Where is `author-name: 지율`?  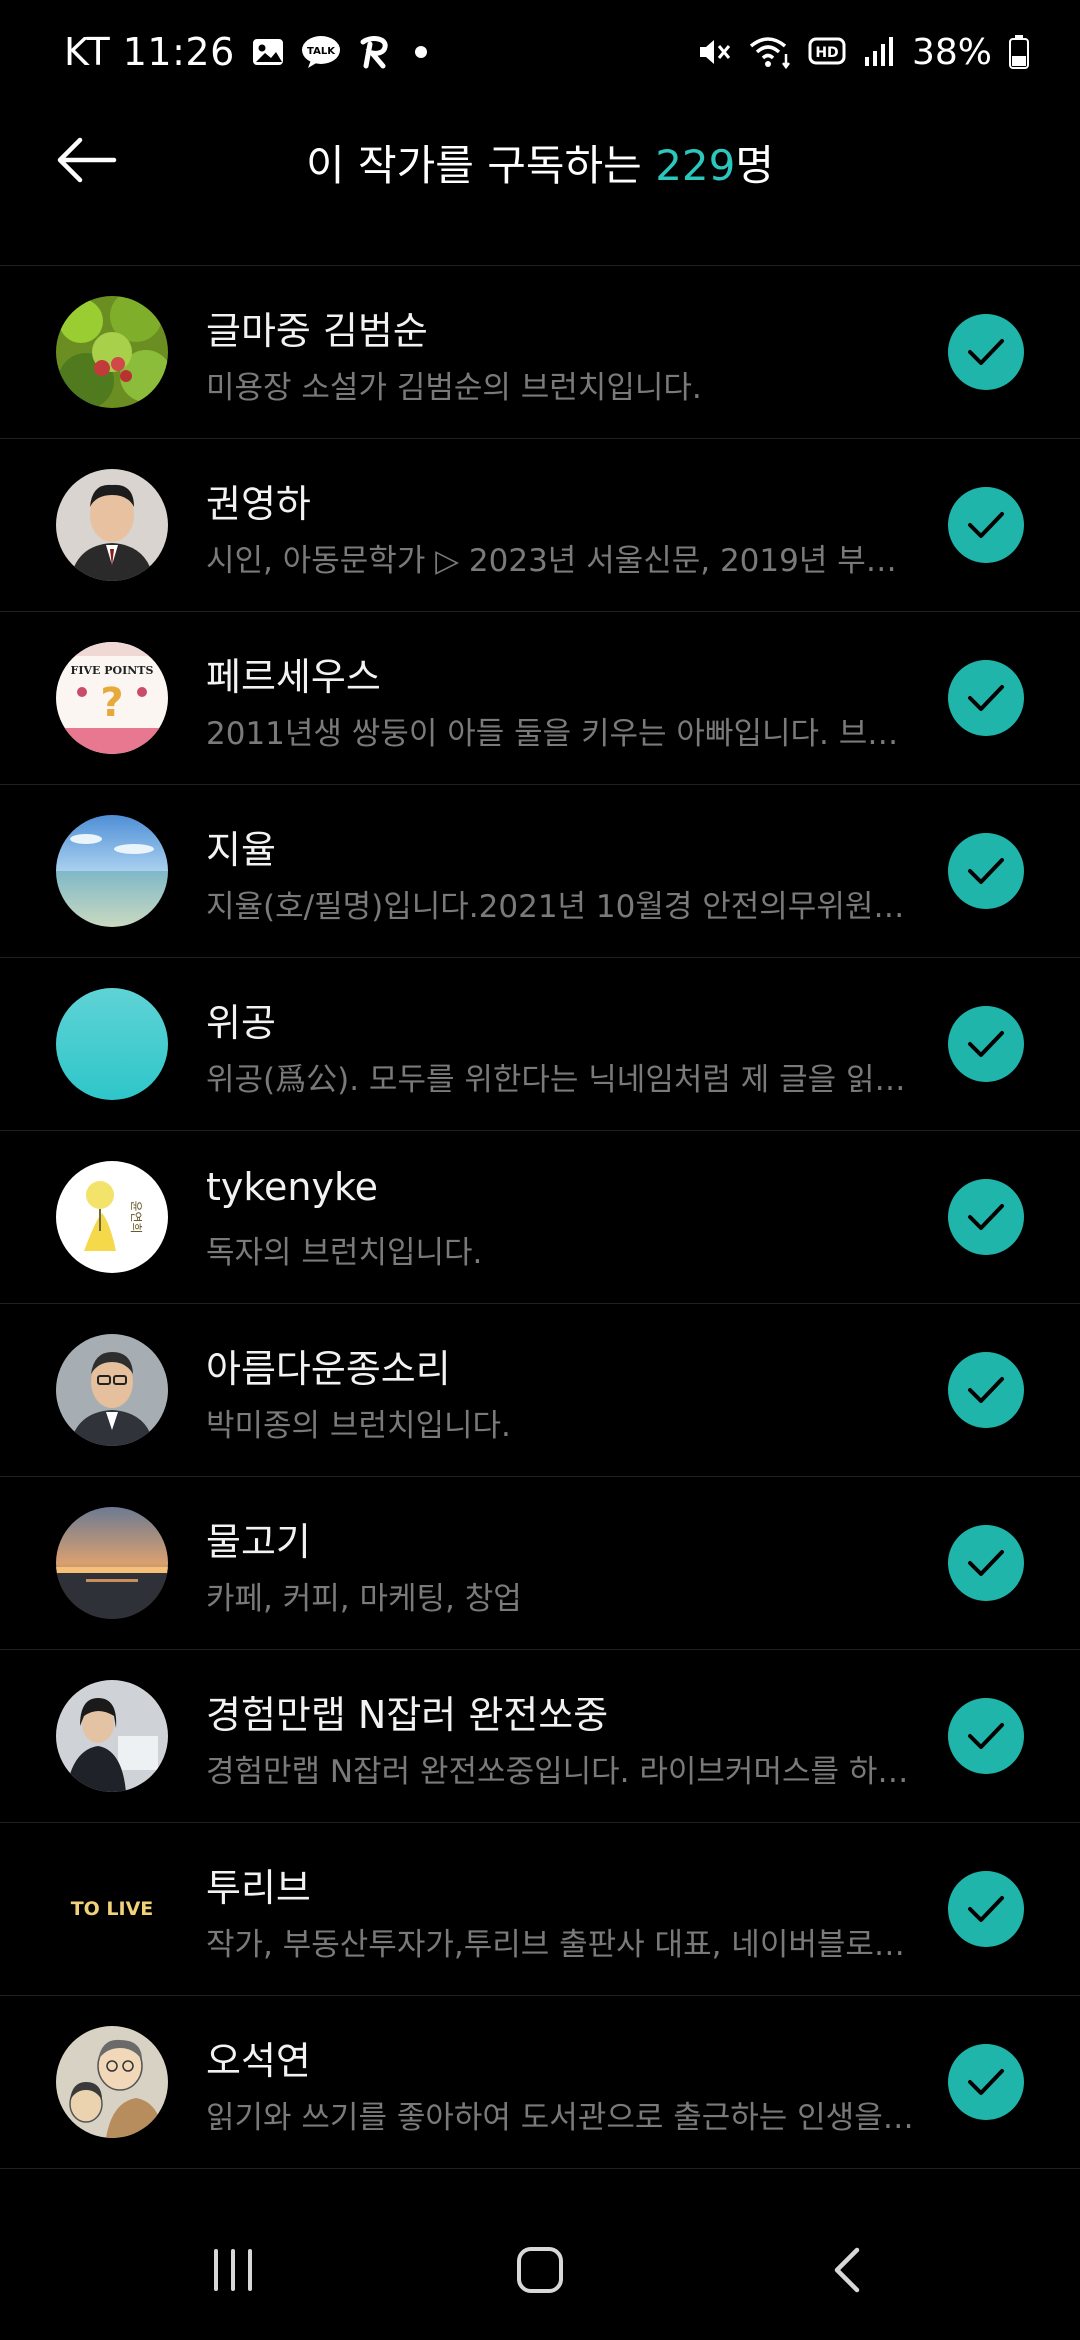
author-name: 지율 is located at coordinates (241, 850).